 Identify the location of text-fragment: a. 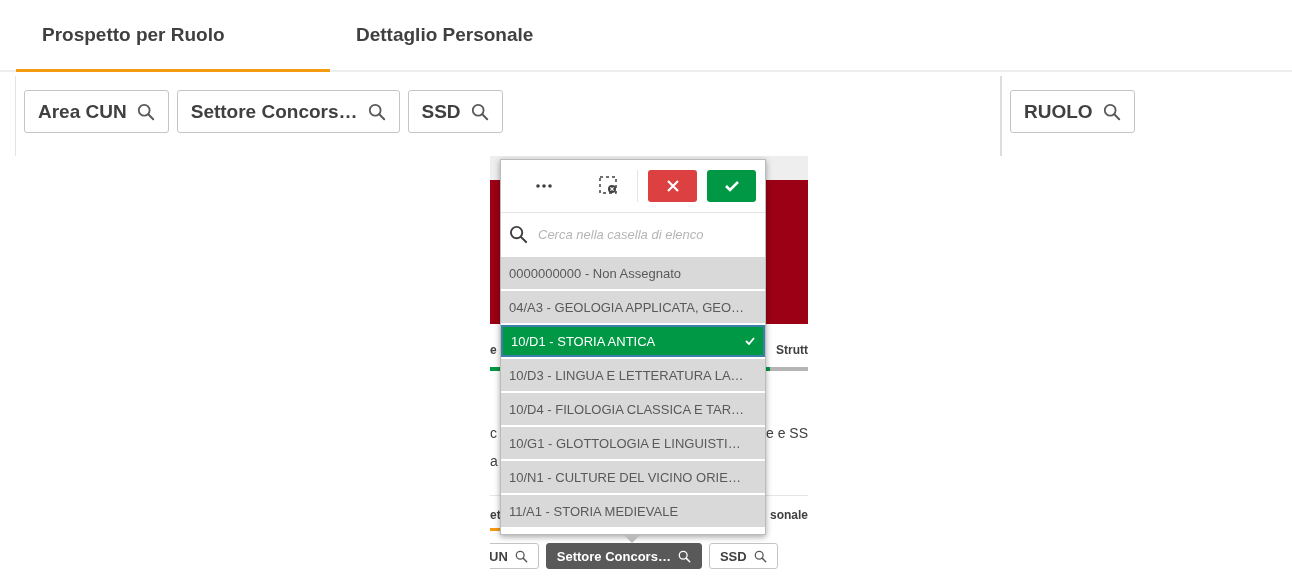
(494, 461).